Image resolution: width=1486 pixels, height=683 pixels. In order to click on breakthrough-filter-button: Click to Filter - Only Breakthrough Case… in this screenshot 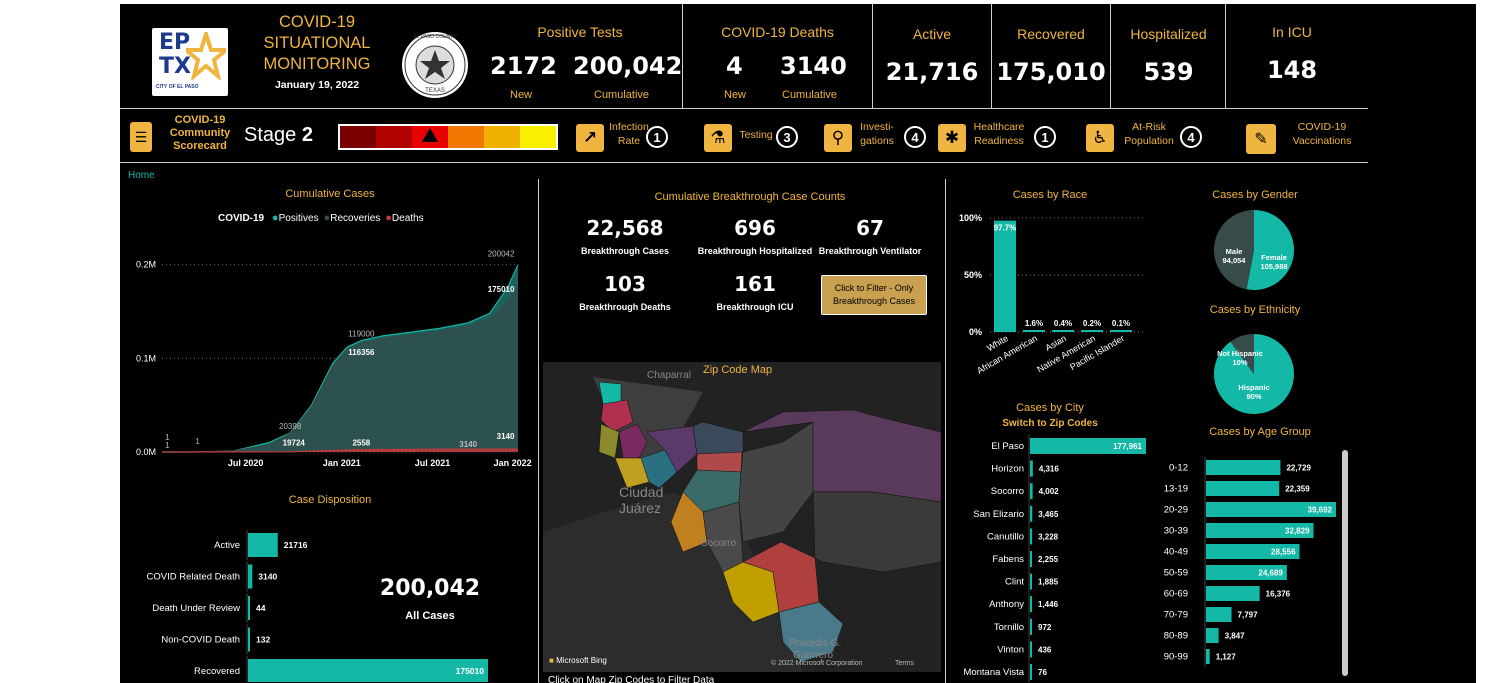, I will do `click(874, 295)`.